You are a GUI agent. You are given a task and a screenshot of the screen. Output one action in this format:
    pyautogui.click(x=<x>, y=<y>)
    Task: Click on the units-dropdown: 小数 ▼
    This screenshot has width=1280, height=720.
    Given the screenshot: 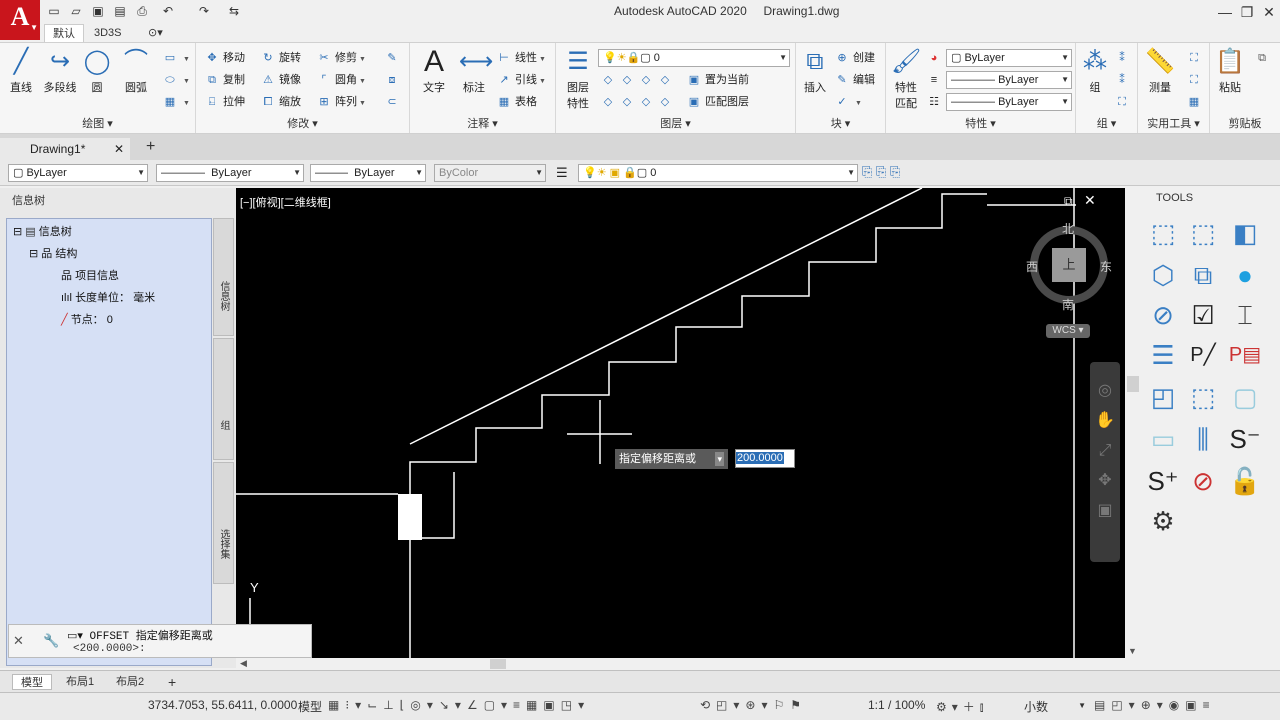 What is the action you would take?
    pyautogui.click(x=1055, y=706)
    